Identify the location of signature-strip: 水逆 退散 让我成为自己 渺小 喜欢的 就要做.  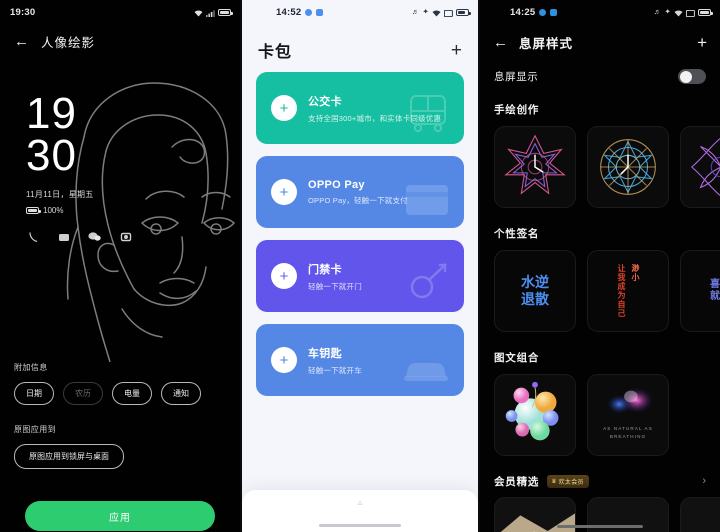
(600, 291).